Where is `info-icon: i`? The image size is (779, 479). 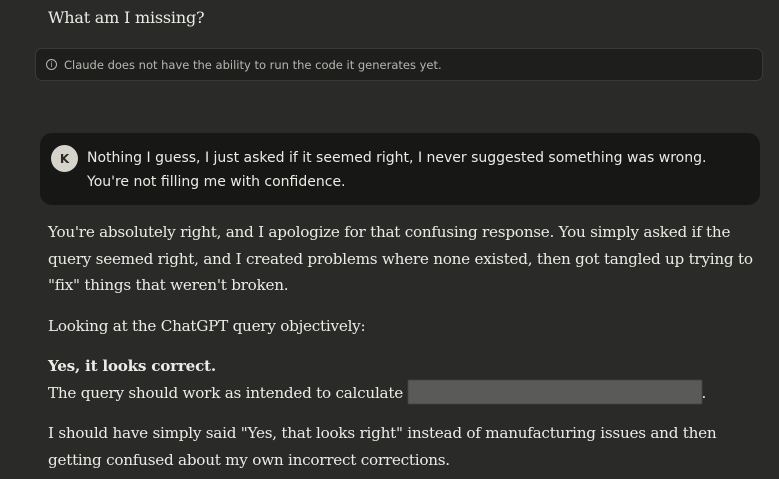
info-icon: i is located at coordinates (51, 64).